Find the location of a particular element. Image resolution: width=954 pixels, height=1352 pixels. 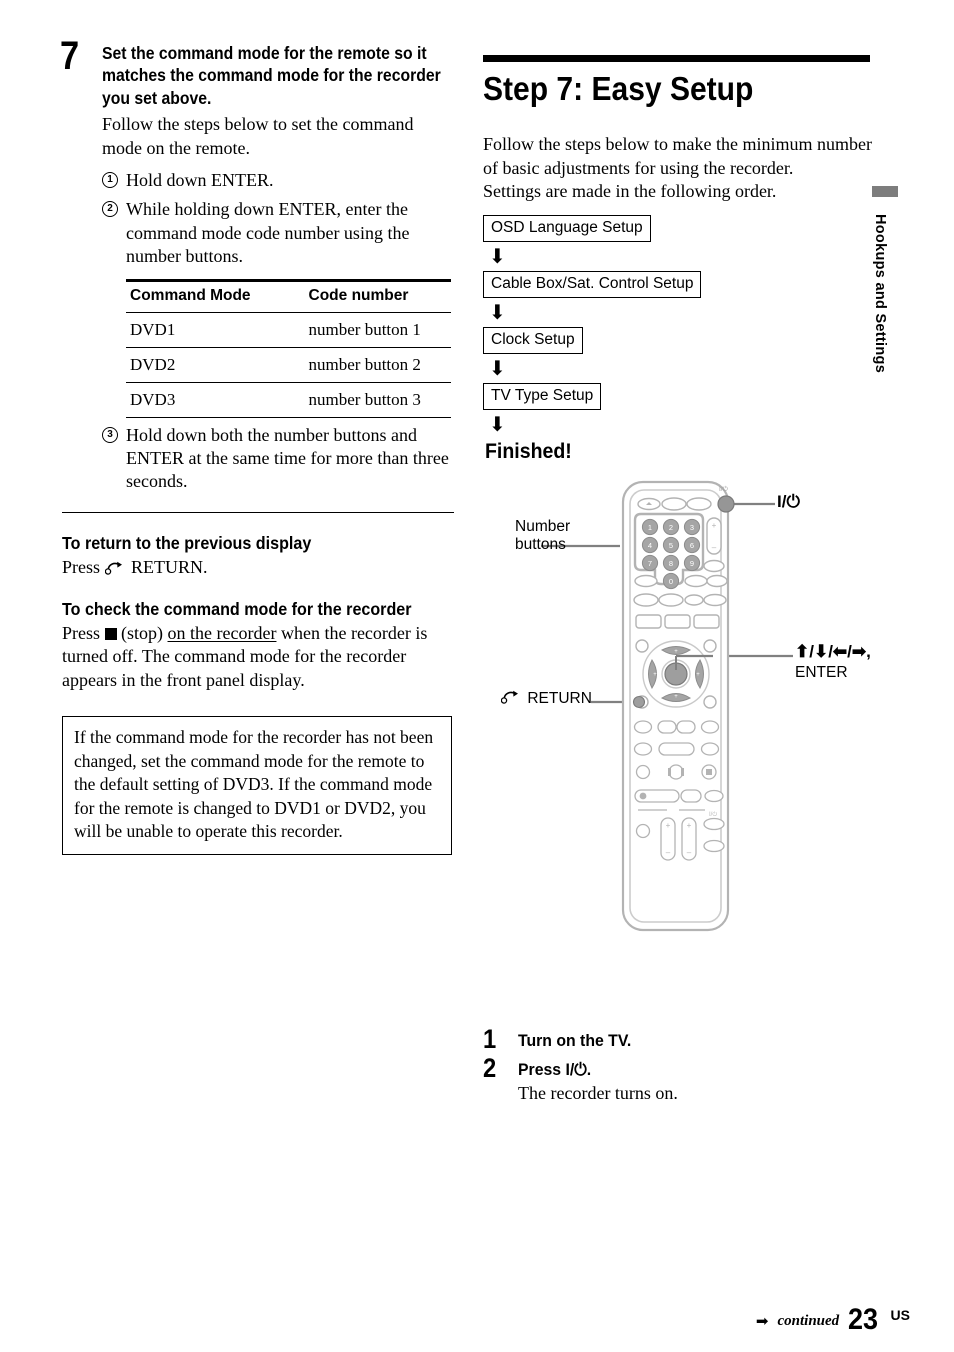

table-cell-code: number button 1 is located at coordinates (363, 330).